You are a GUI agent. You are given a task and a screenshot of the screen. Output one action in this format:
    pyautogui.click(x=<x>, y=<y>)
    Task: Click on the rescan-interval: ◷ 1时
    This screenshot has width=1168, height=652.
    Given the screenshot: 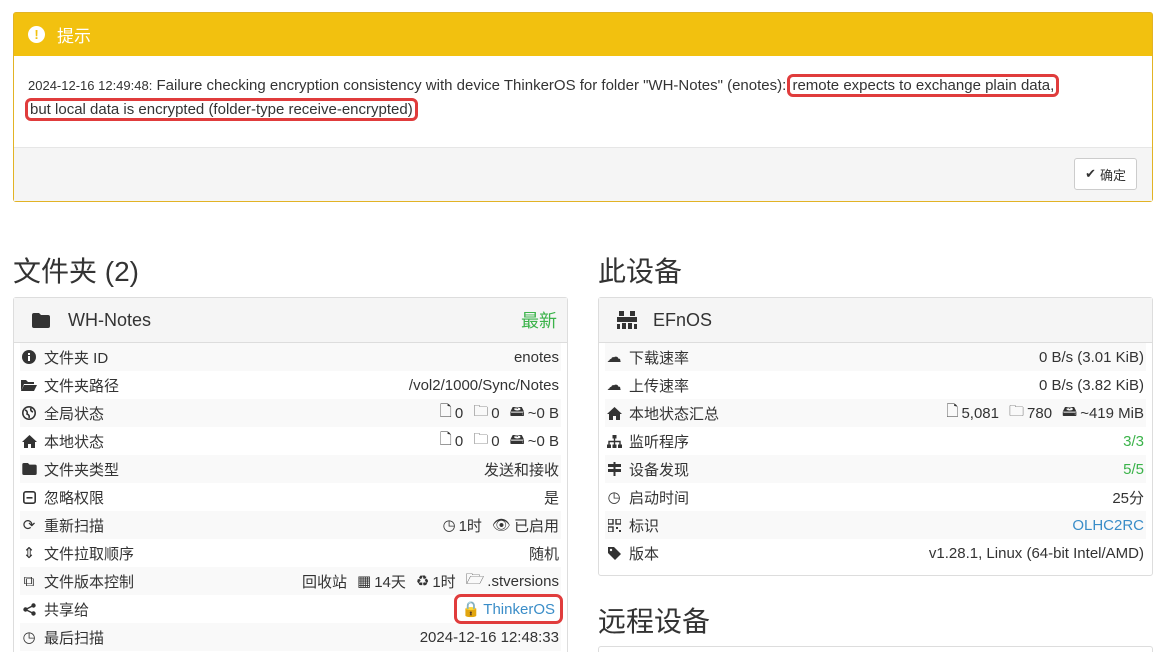 What is the action you would take?
    pyautogui.click(x=462, y=526)
    